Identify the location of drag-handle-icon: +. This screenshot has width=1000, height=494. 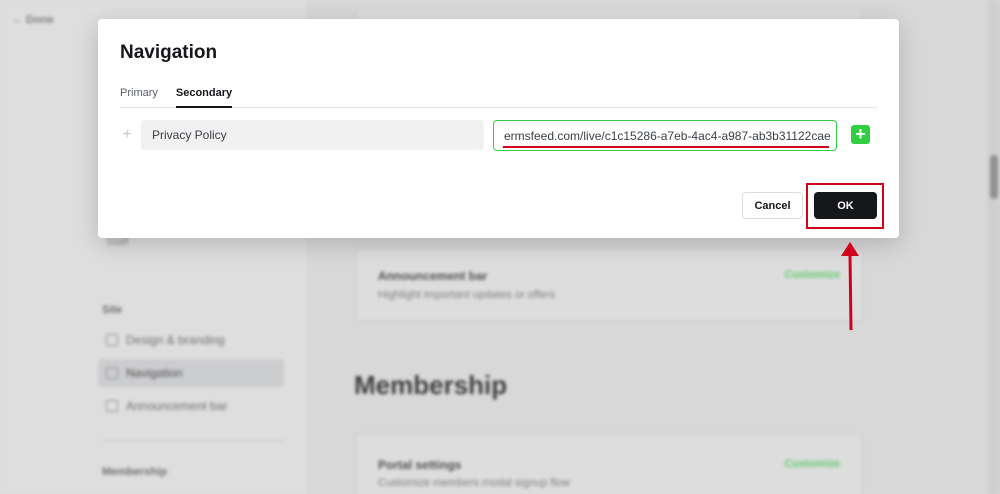
(127, 135).